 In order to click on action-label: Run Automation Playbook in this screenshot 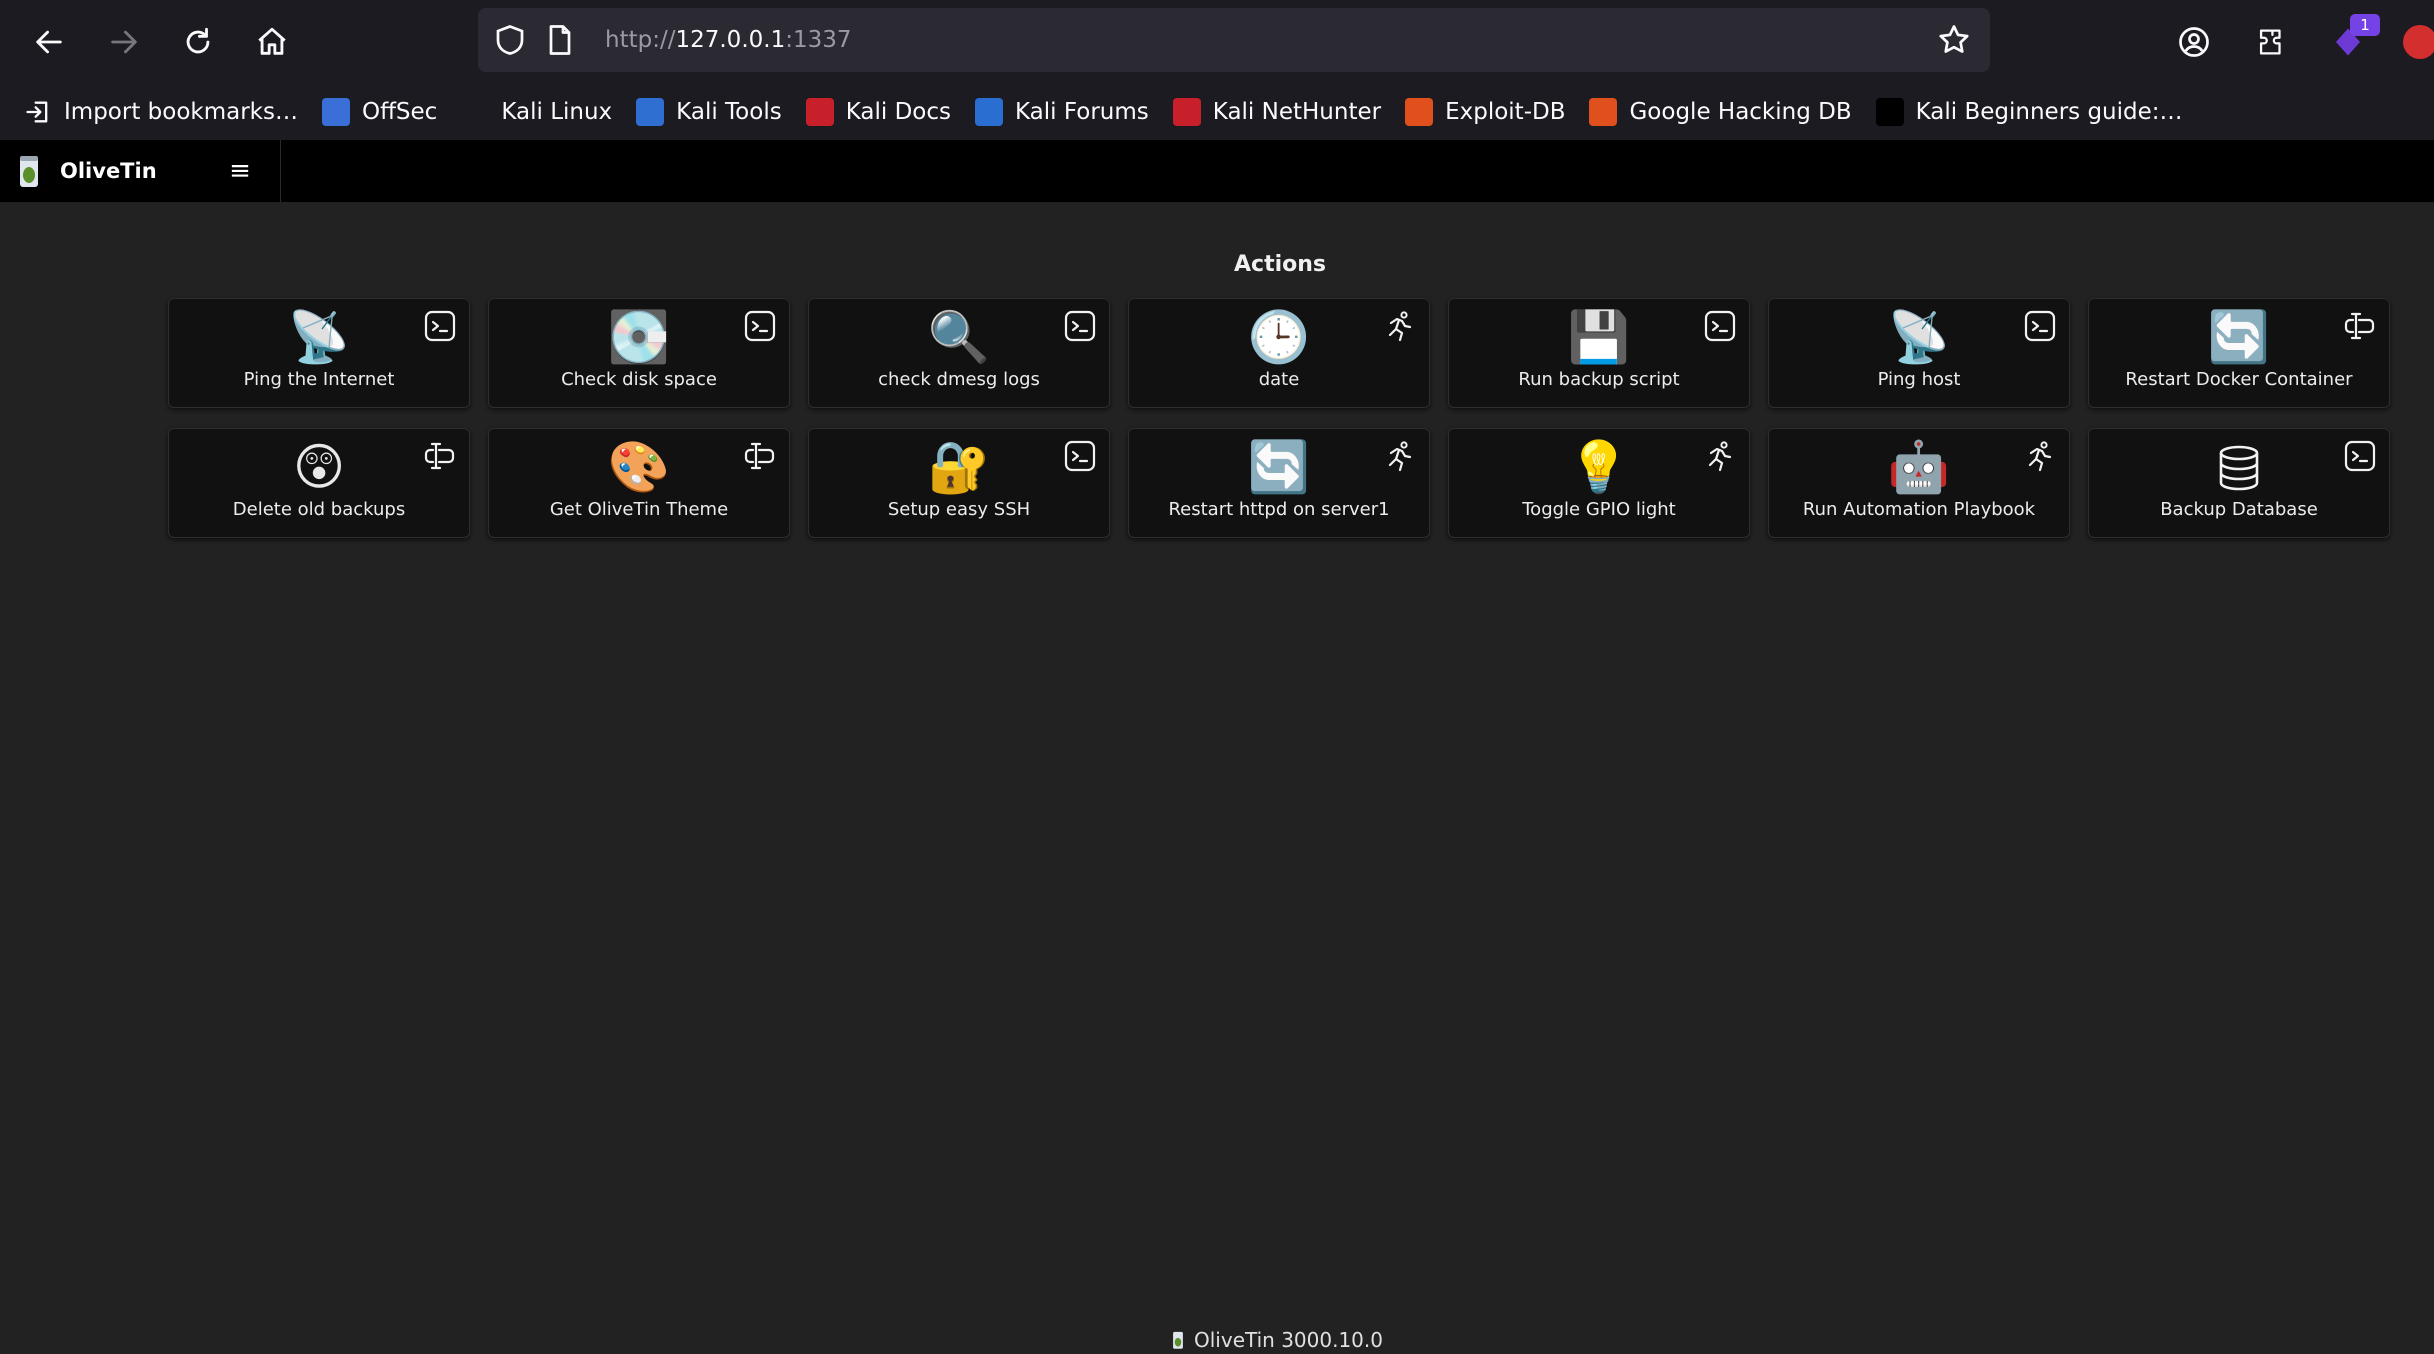, I will do `click(1919, 509)`.